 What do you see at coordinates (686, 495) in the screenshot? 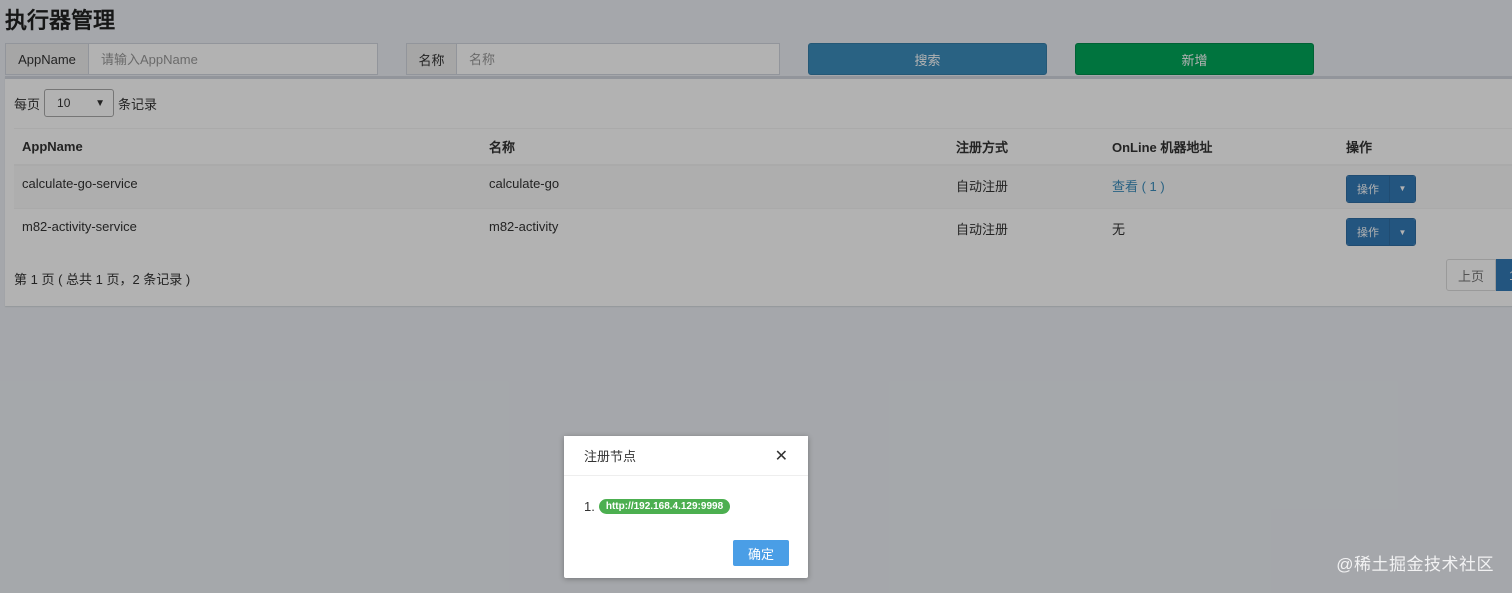
I see `dialog-body: 1. http://192.168.4.129:9998` at bounding box center [686, 495].